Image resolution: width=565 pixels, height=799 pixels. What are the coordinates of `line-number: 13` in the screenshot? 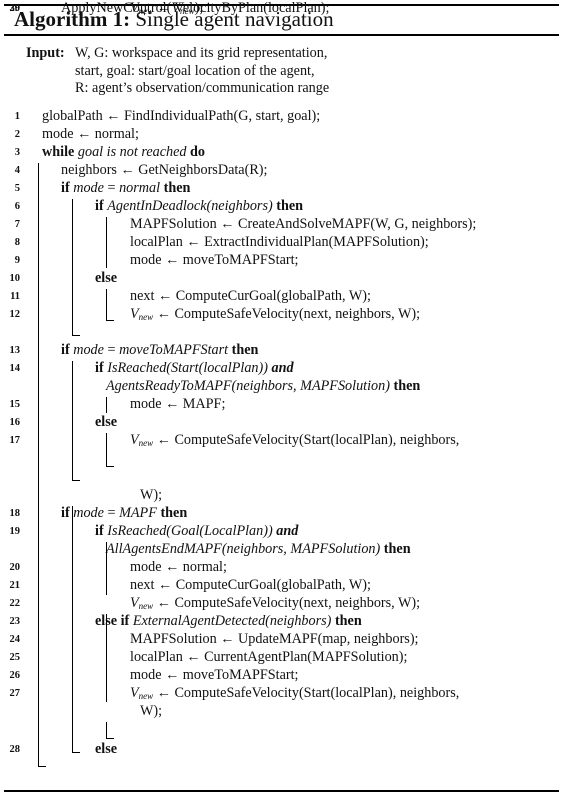 It's located at (15, 350).